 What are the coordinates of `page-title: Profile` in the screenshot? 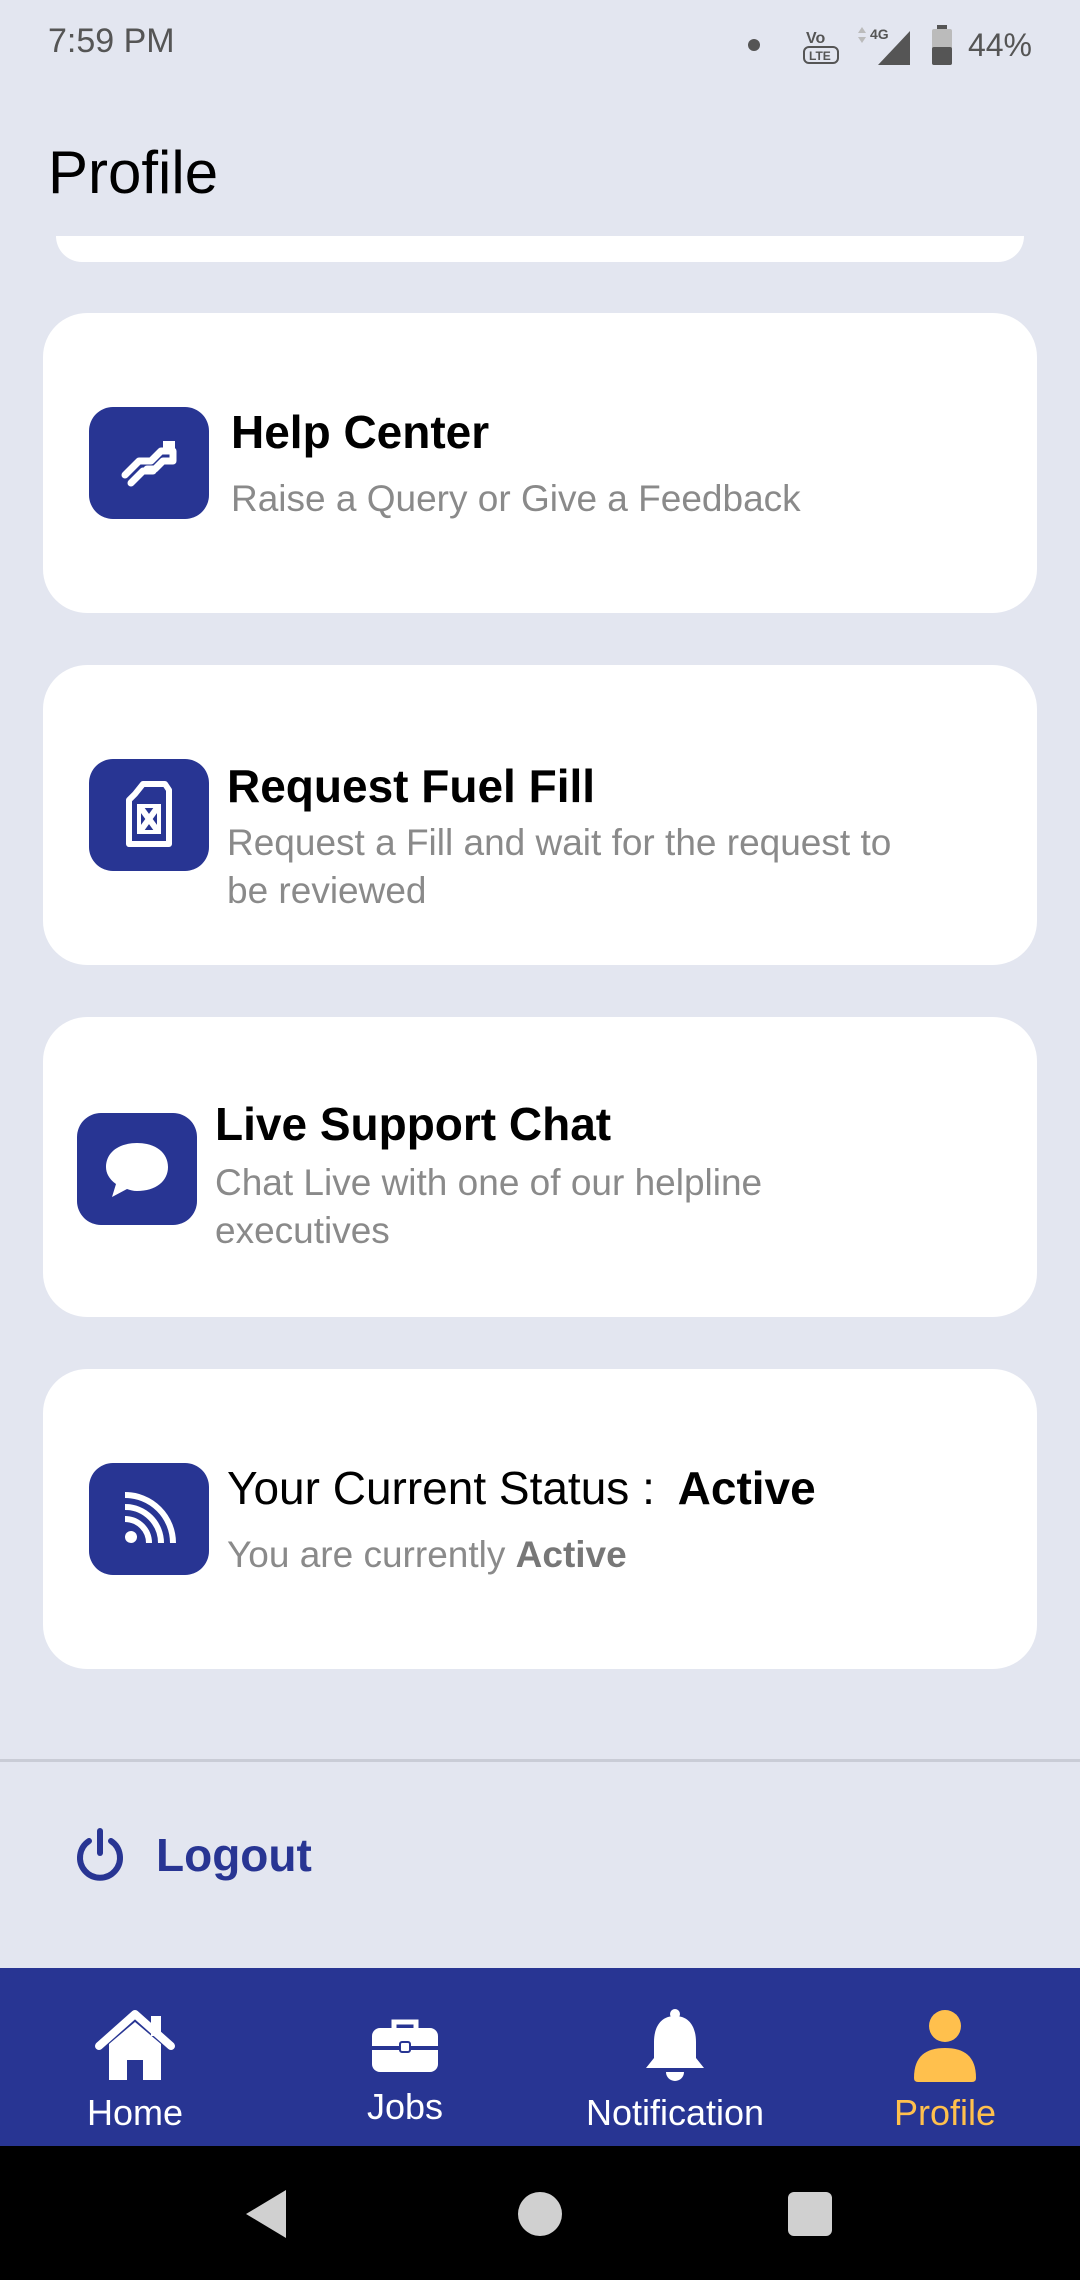 It's located at (133, 172).